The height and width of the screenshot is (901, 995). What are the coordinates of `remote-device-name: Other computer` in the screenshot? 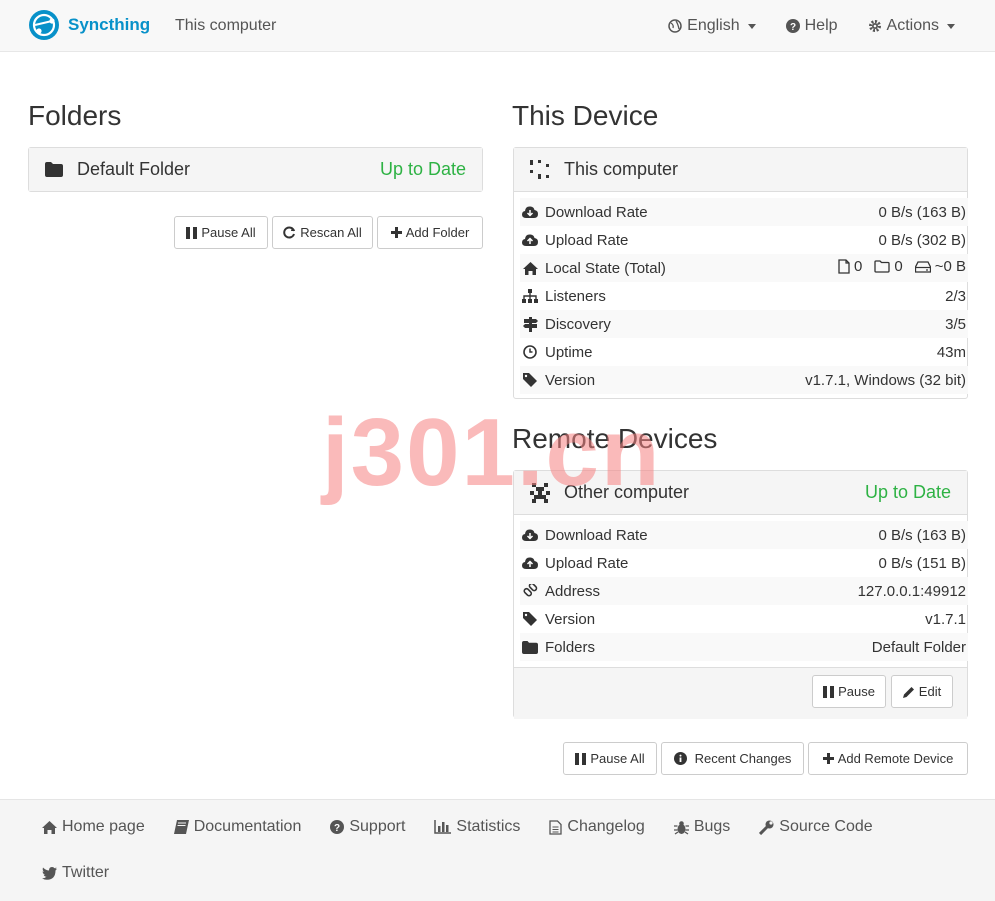 It's located at (627, 492).